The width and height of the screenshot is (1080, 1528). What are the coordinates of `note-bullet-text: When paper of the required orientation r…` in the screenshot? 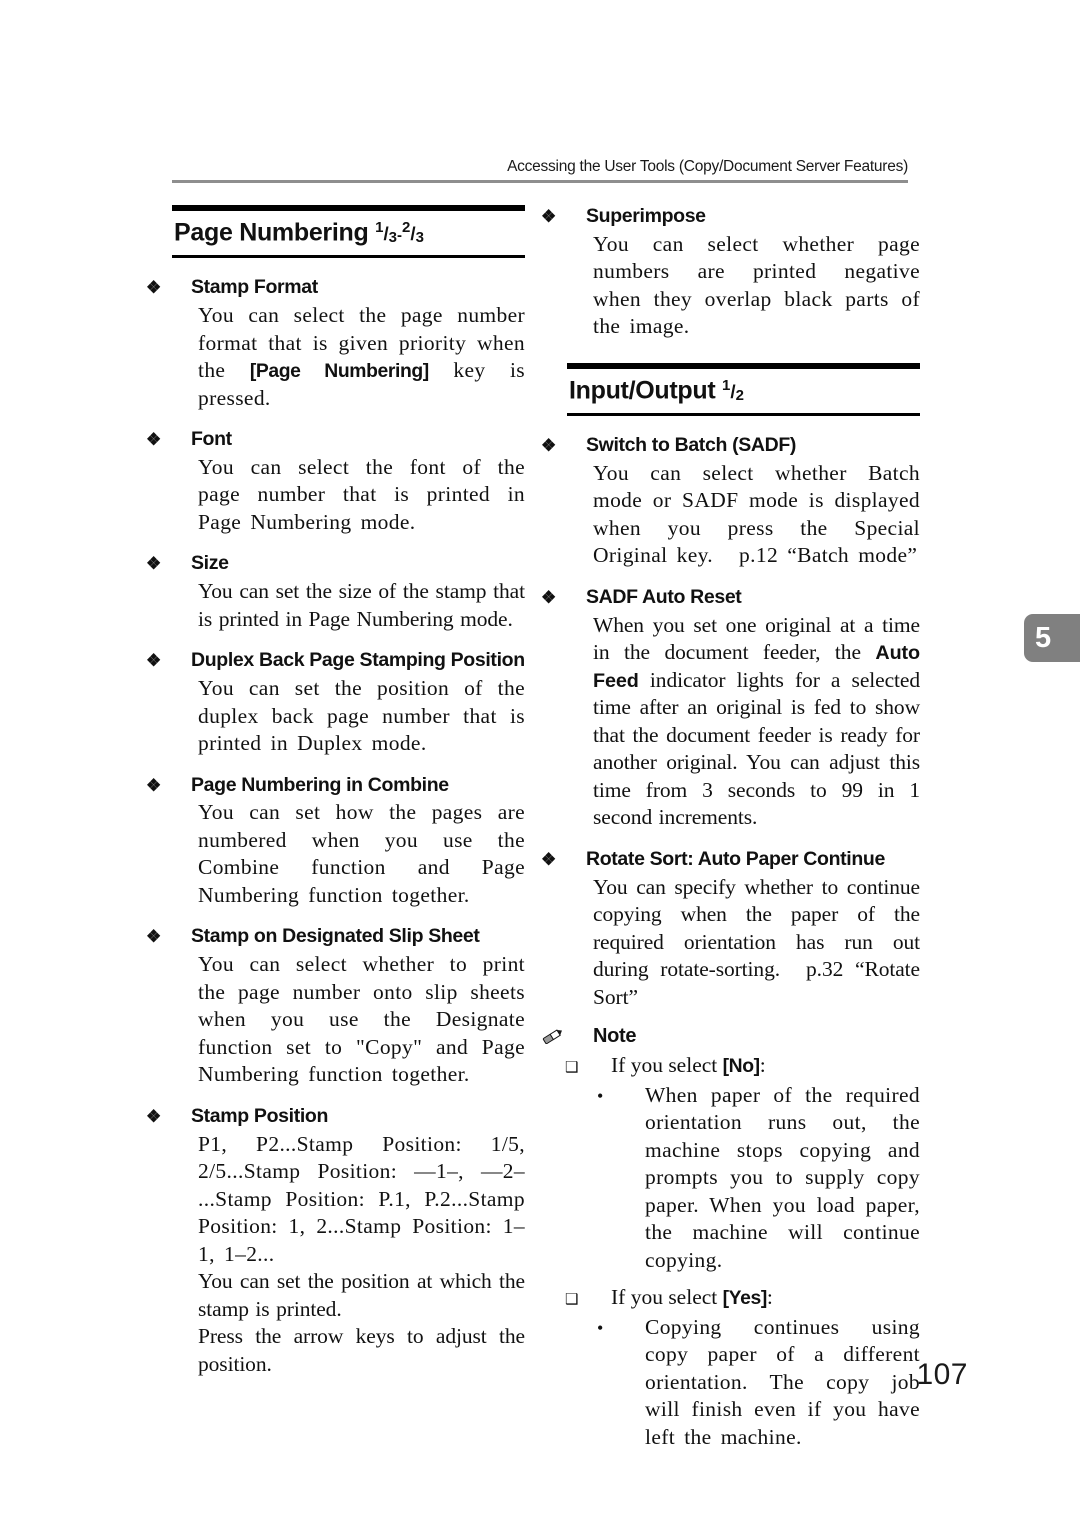 It's located at (782, 1177).